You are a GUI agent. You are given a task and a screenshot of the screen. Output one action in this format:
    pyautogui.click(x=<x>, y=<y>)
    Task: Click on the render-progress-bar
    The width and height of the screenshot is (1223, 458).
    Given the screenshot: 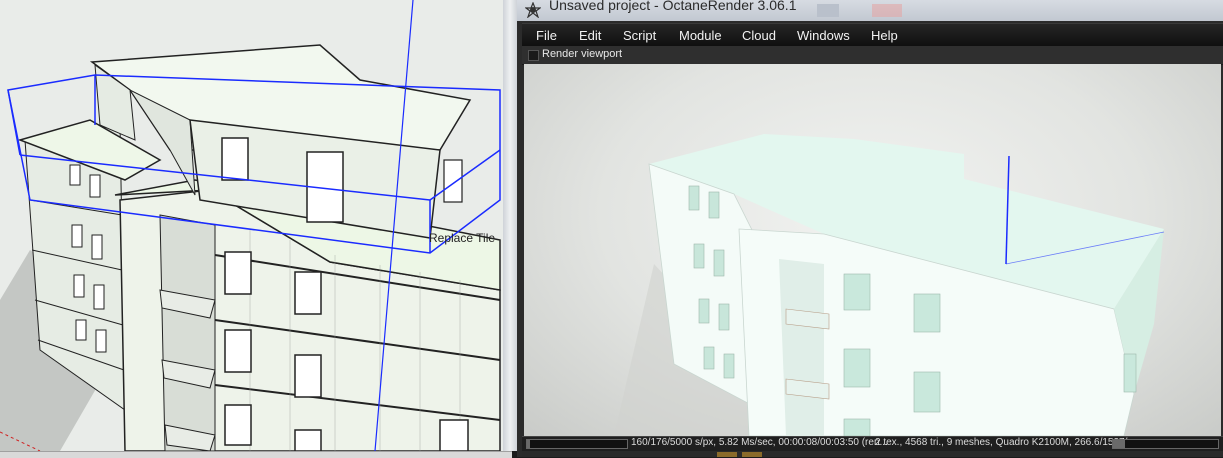 What is the action you would take?
    pyautogui.click(x=577, y=444)
    